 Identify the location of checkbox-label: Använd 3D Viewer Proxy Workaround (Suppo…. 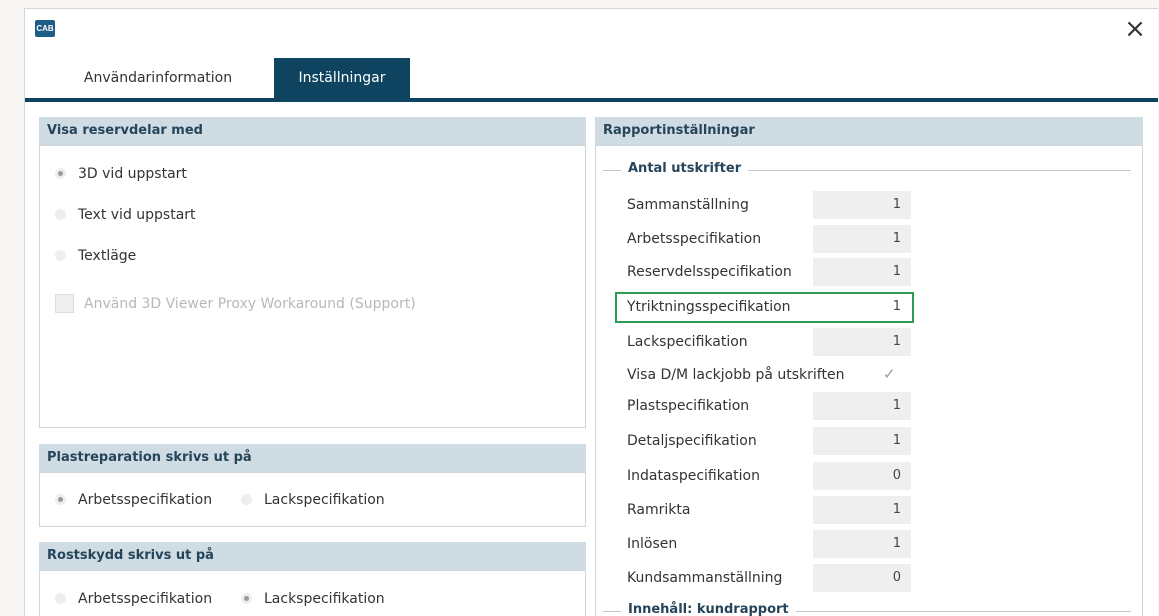
(250, 304).